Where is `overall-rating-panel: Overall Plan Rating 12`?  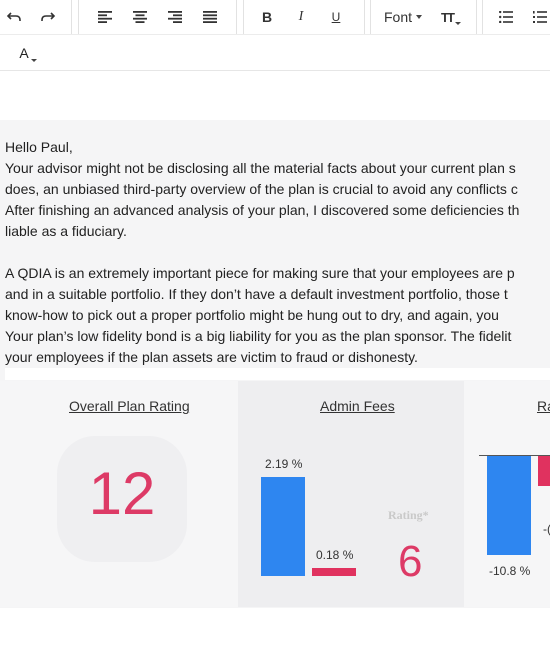
overall-rating-panel: Overall Plan Rating 12 is located at coordinates (119, 494).